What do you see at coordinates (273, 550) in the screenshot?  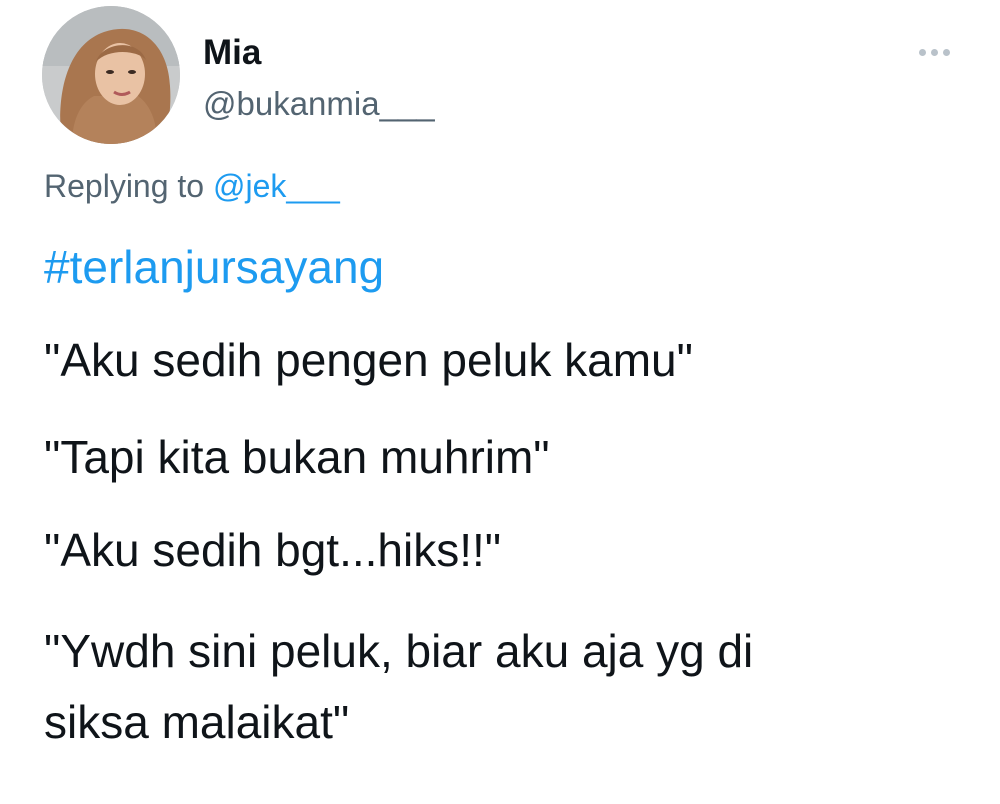 I see `tweet-text-line: "Aku sedih bgt...hiks!!"` at bounding box center [273, 550].